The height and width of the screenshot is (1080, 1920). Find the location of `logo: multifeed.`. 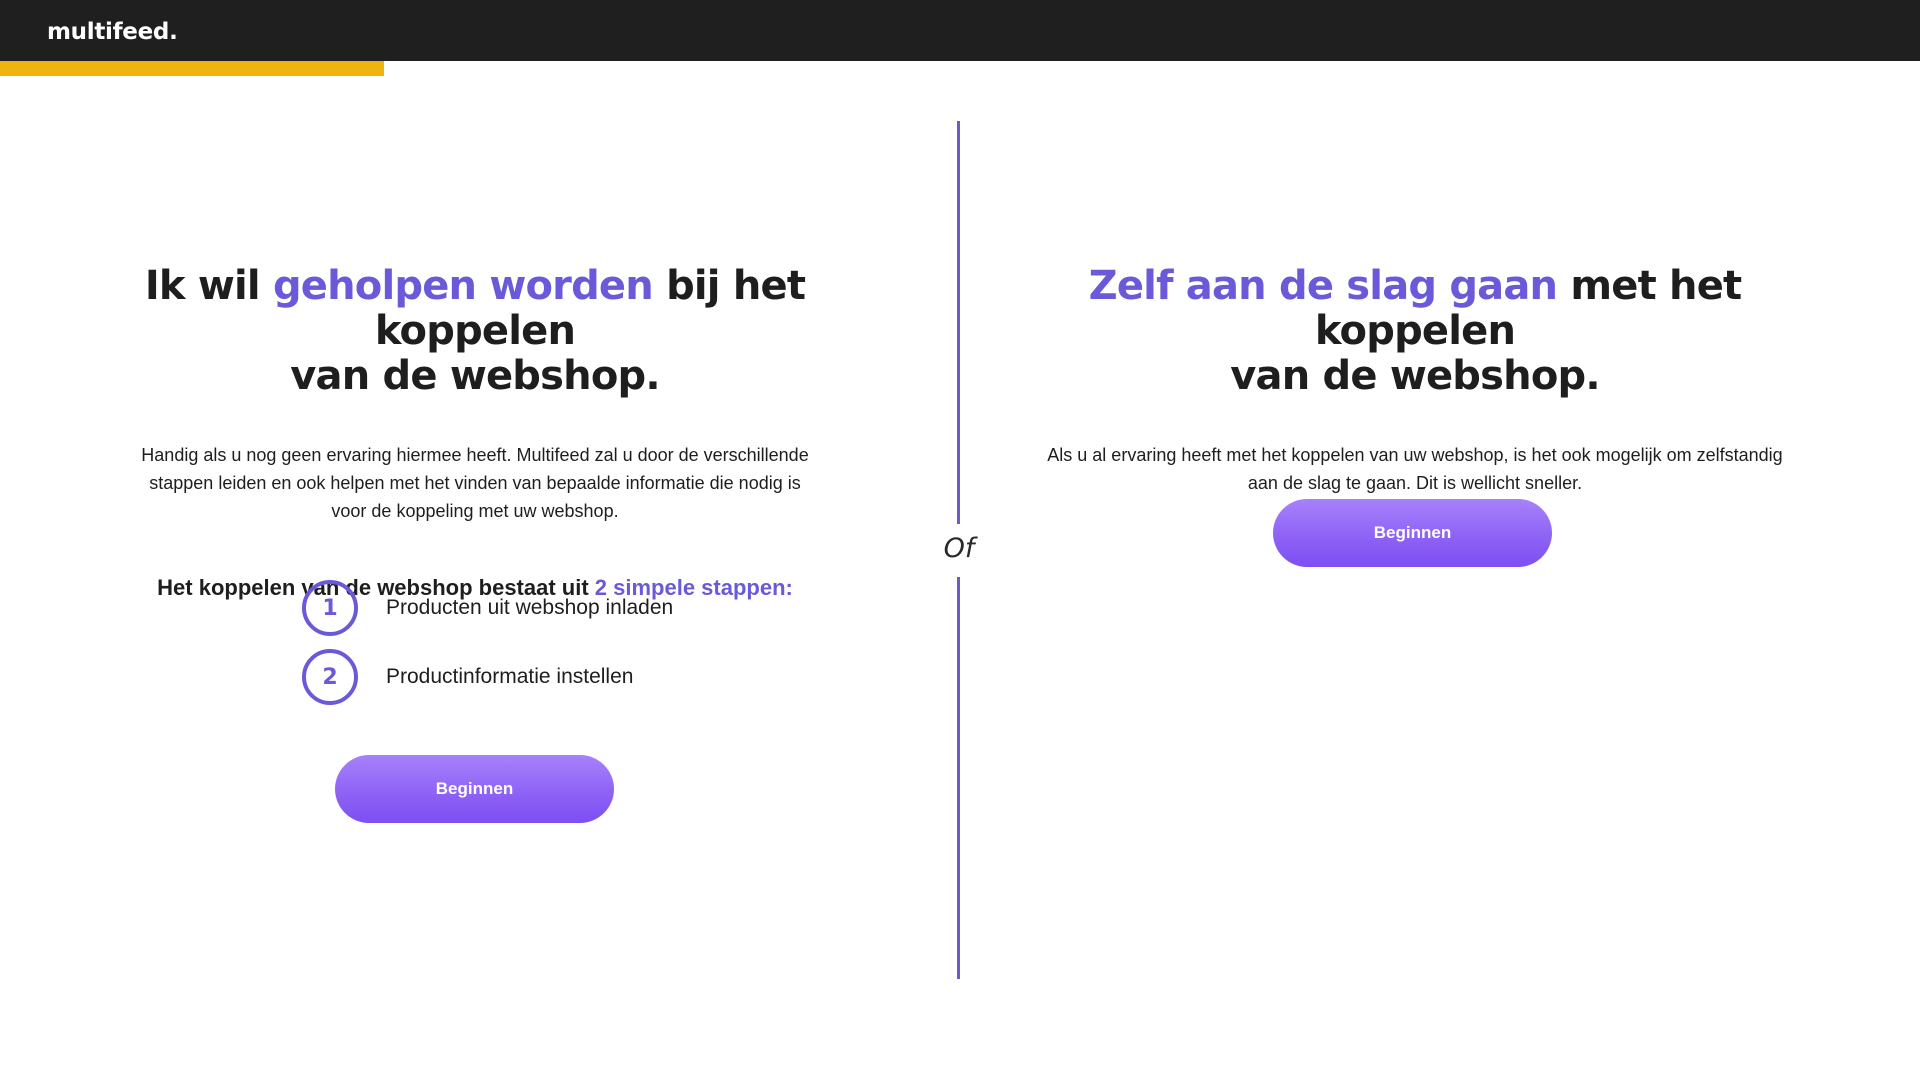

logo: multifeed. is located at coordinates (112, 32).